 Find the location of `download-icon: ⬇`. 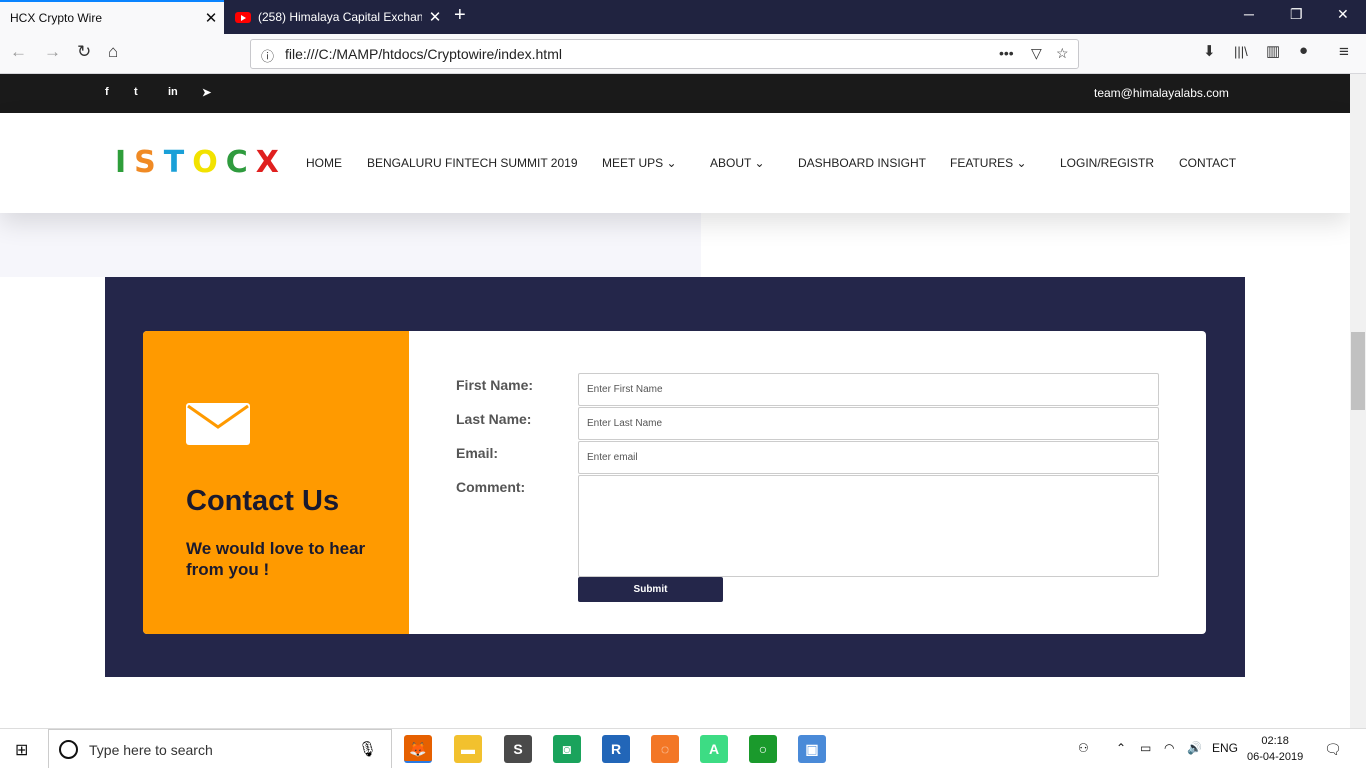

download-icon: ⬇ is located at coordinates (1209, 51).